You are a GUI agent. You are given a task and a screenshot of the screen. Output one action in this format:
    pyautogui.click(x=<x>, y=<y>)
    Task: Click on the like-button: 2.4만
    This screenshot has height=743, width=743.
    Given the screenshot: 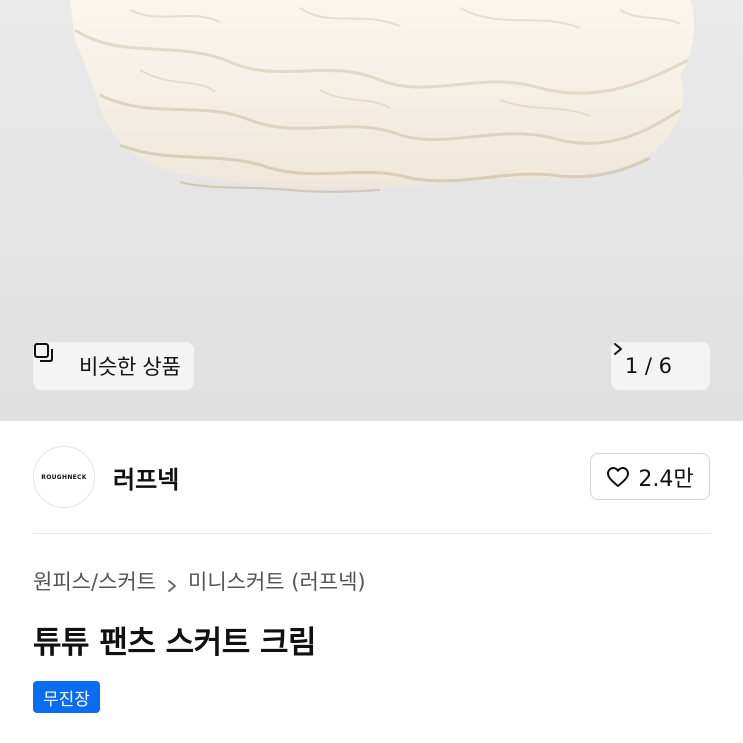 What is the action you would take?
    pyautogui.click(x=650, y=476)
    